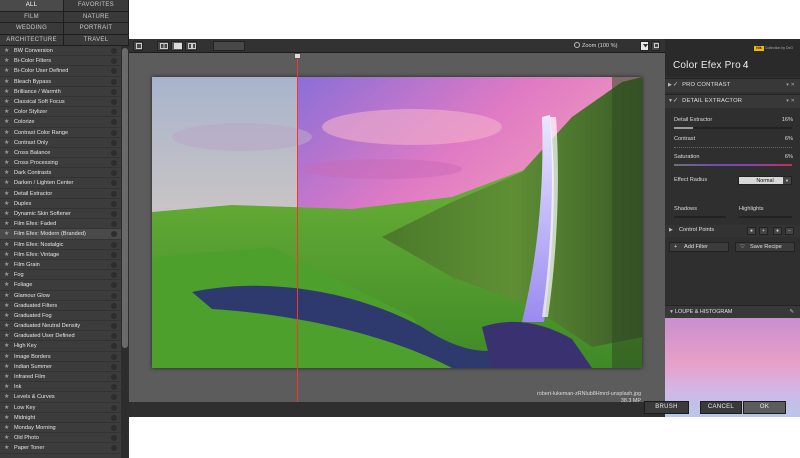  Describe the element at coordinates (675, 101) in the screenshot. I see `check-icon: ✓` at that location.